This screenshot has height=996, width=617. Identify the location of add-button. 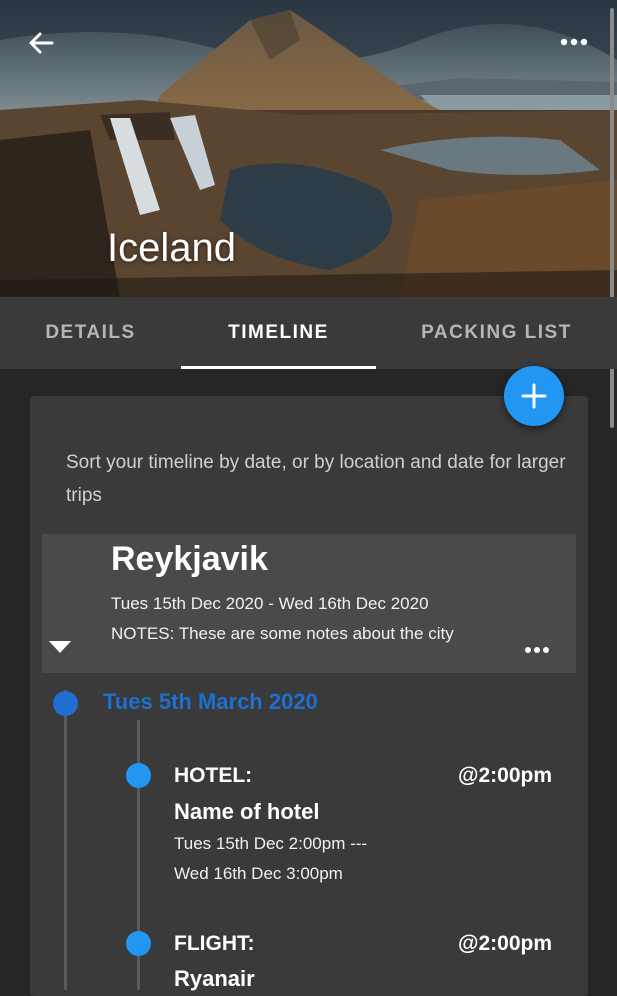
(534, 396).